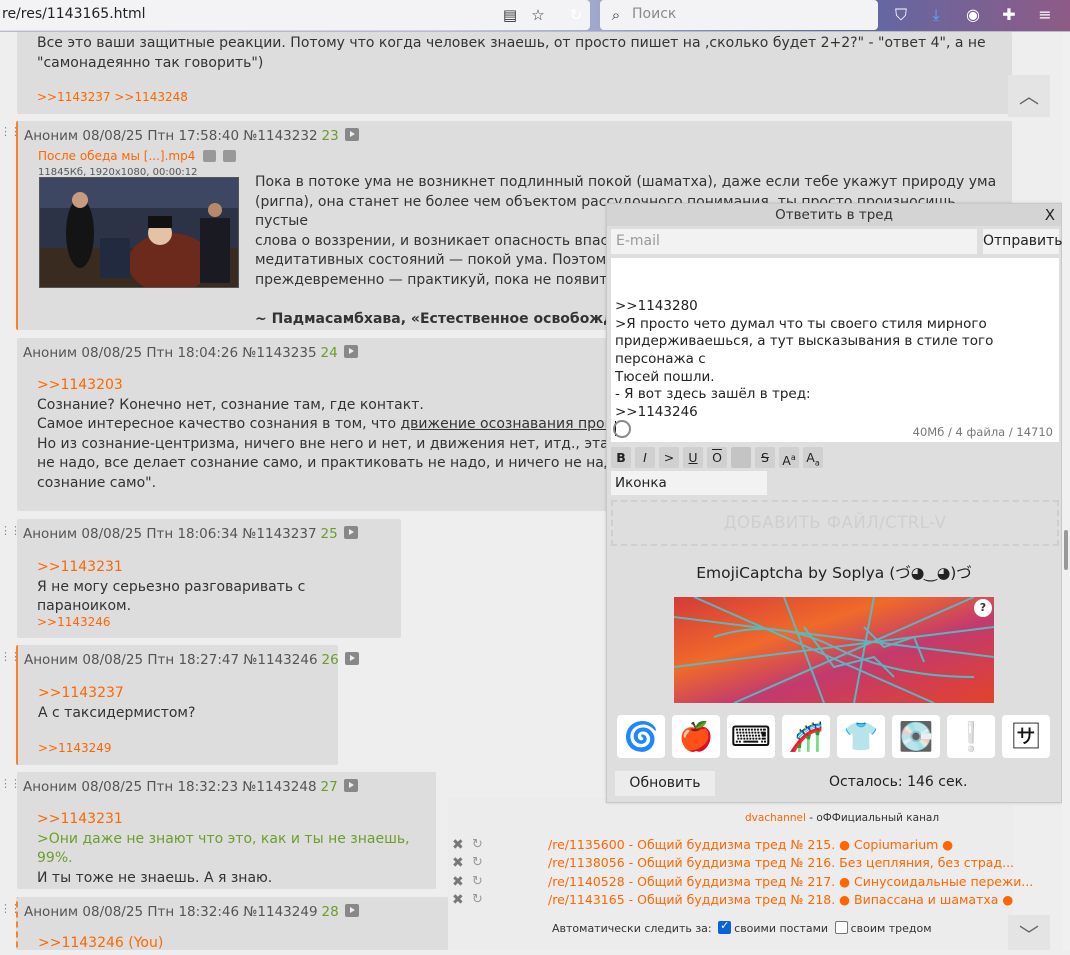 The image size is (1070, 955). I want to click on post-body: >>1143237 А с таксидермистом?, so click(116, 703).